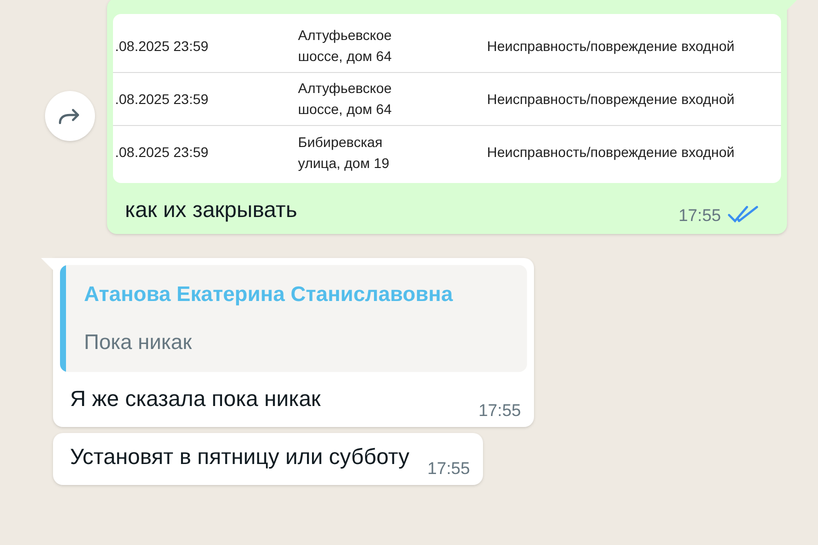 This screenshot has width=818, height=545. What do you see at coordinates (344, 152) in the screenshot?
I see `table-cell-text: Бибиревская улица, дом 19` at bounding box center [344, 152].